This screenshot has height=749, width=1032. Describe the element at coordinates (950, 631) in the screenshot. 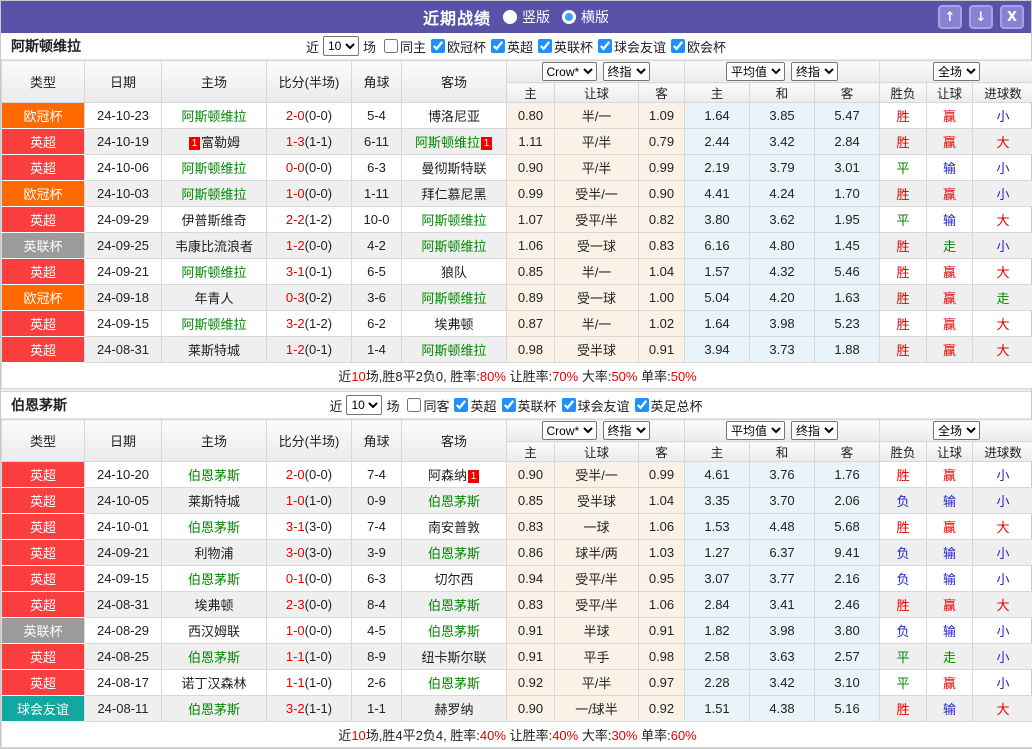

I see `handicap-result-cell: 输` at that location.